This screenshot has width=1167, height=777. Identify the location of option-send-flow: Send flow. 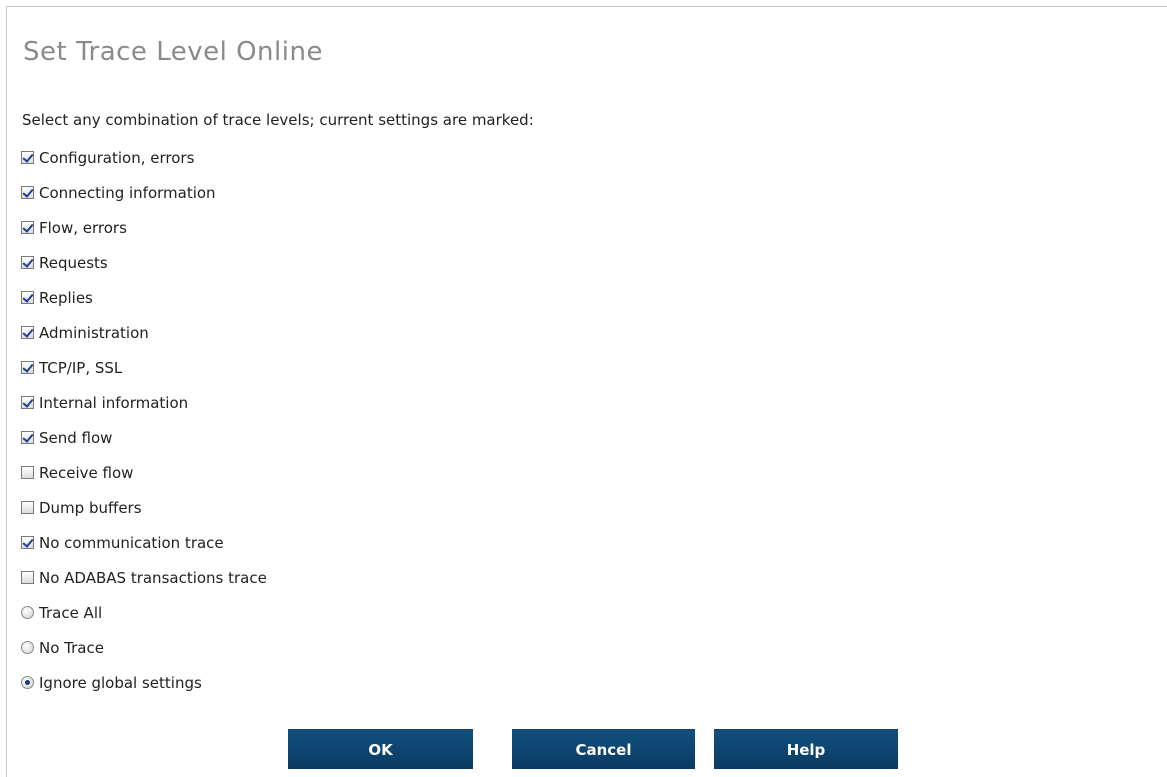
(144, 437).